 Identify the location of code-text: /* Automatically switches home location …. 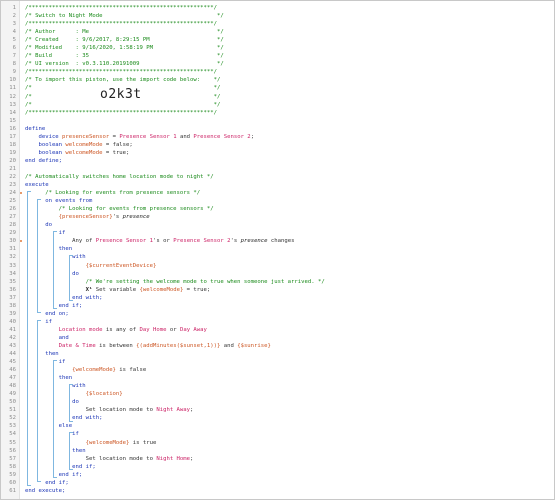
(119, 177).